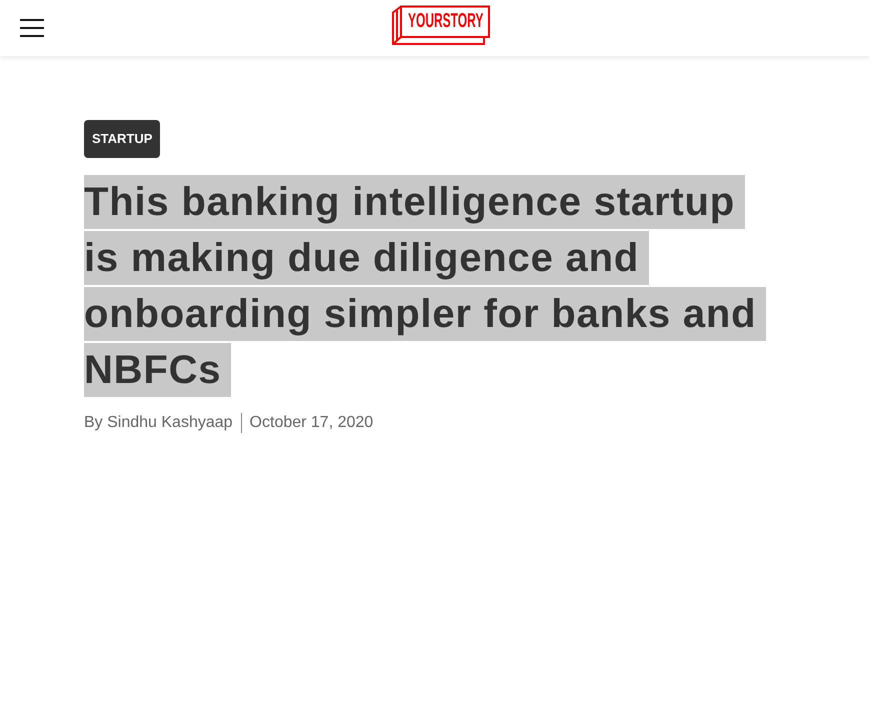  I want to click on menu-button, so click(32, 28).